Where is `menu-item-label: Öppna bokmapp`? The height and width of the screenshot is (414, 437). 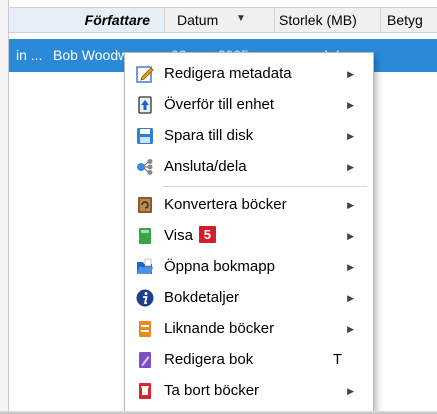
menu-item-label: Öppna bokmapp is located at coordinates (219, 266).